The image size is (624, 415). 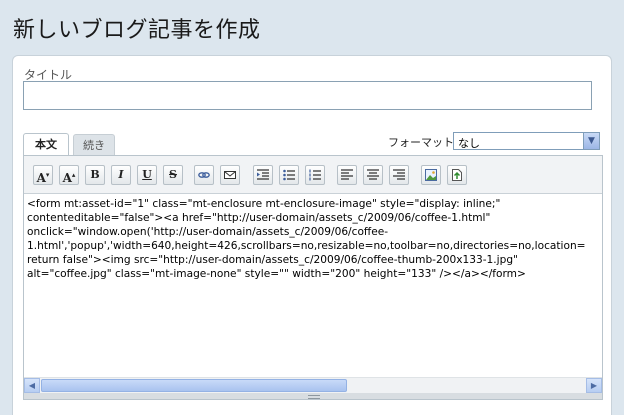 I want to click on file-upload-icon, so click(x=457, y=175).